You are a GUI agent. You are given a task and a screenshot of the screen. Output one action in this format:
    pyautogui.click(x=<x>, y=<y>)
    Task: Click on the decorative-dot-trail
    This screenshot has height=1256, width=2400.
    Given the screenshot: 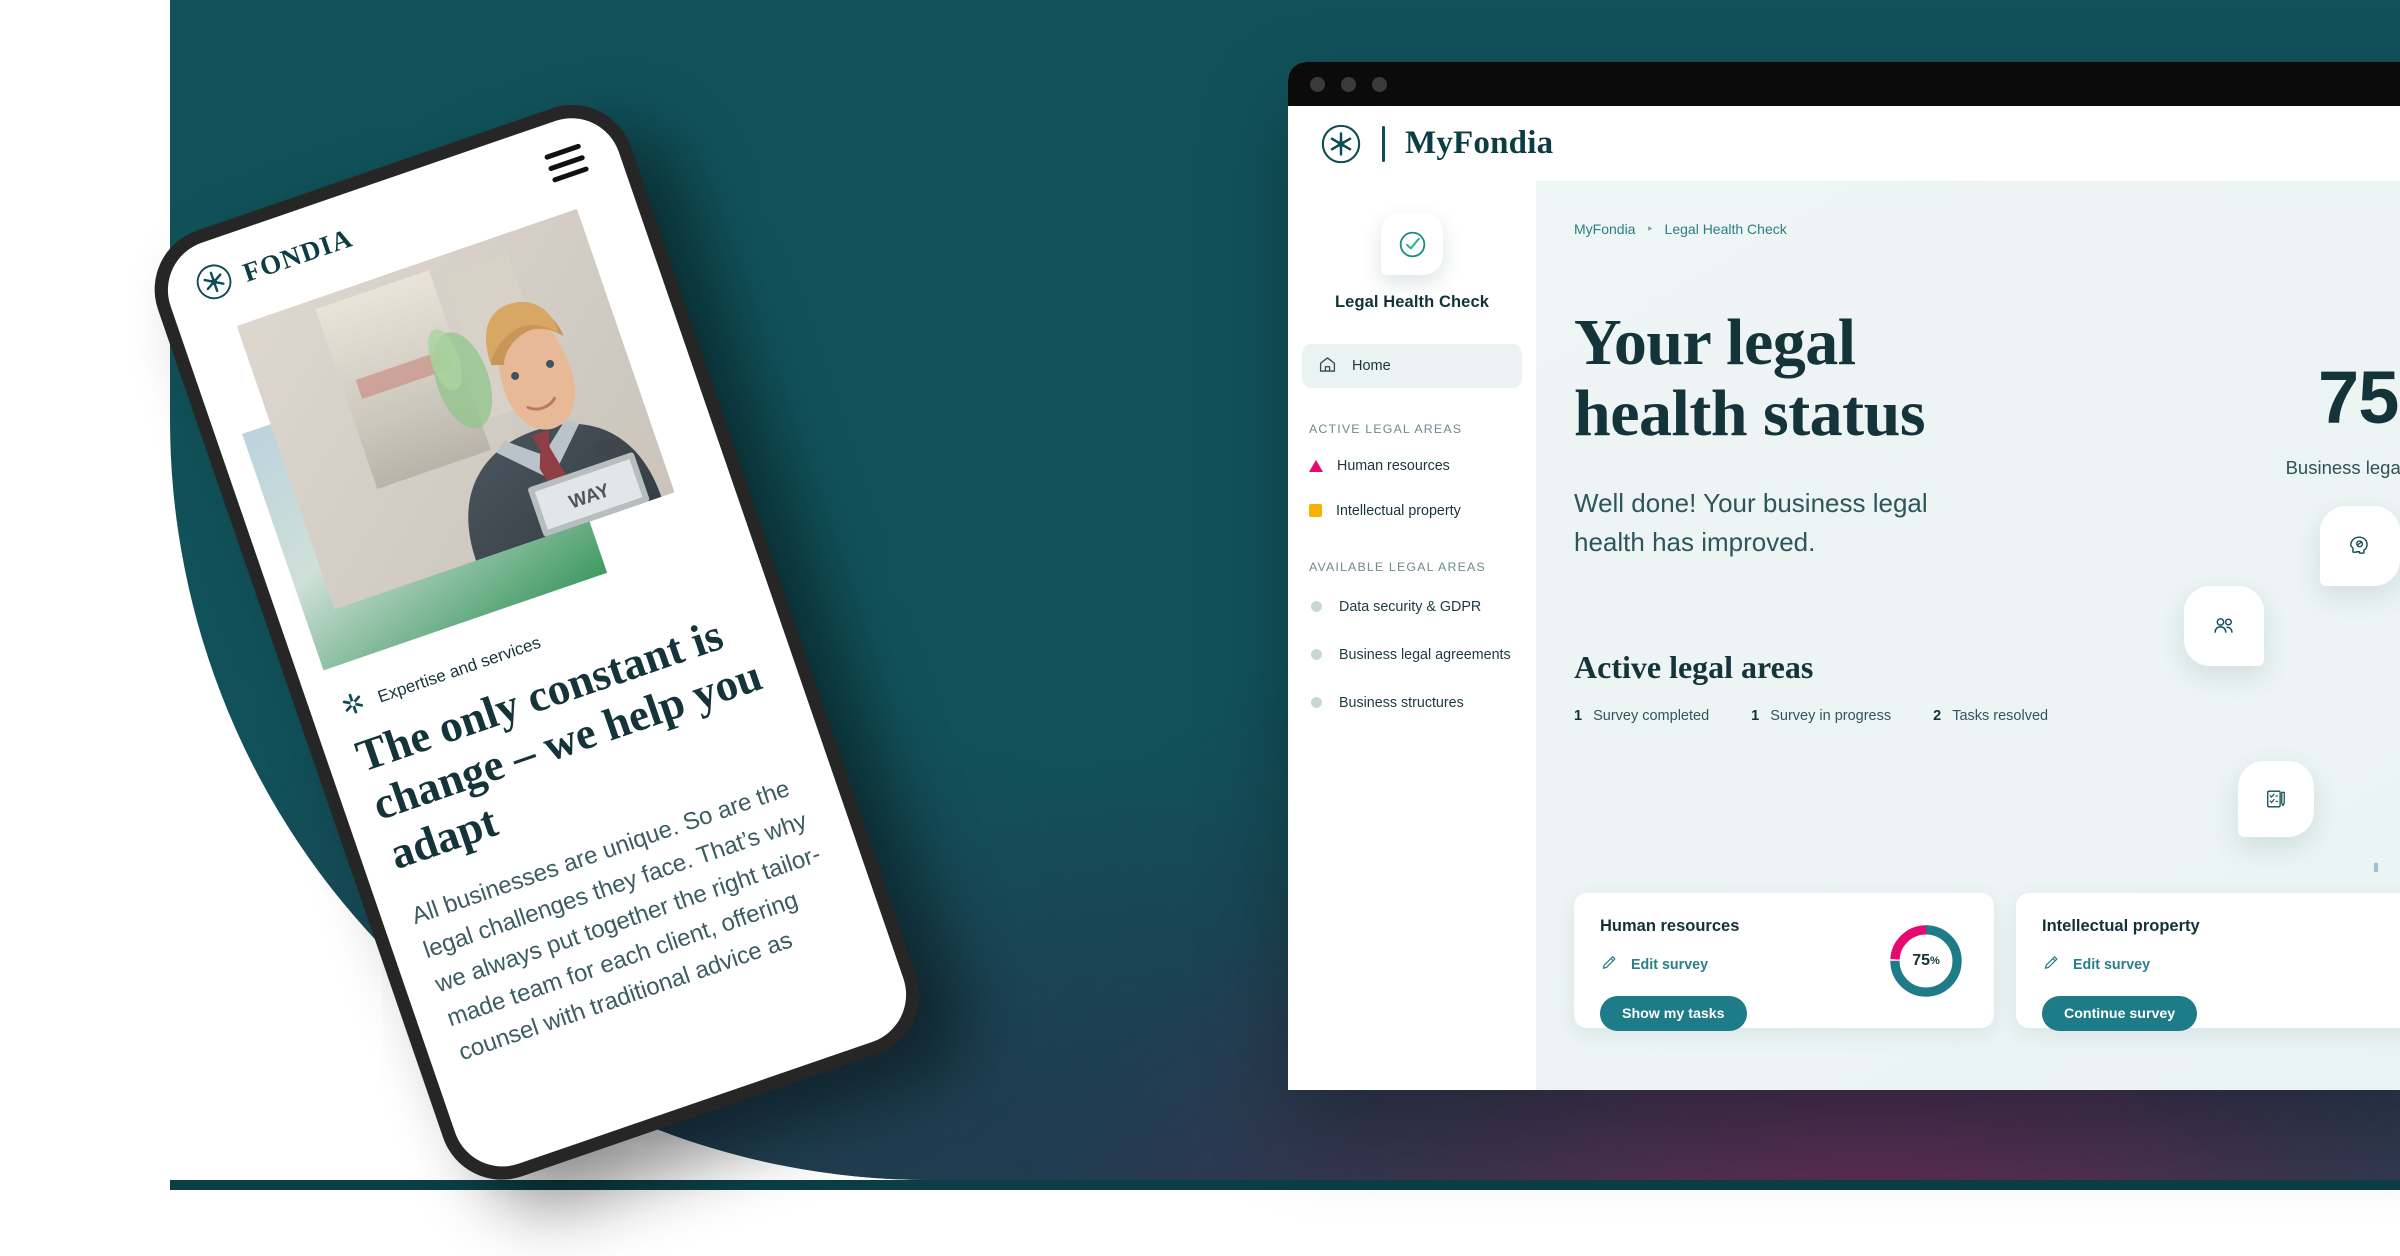 What is the action you would take?
    pyautogui.click(x=2384, y=856)
    